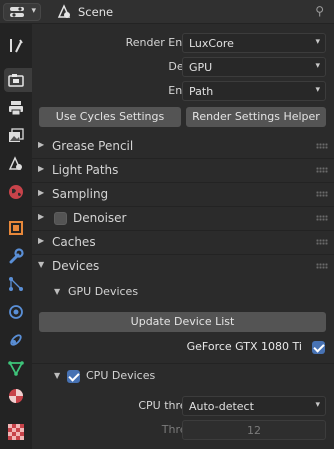  Describe the element at coordinates (319, 11) in the screenshot. I see `pin-icon: ⚲` at that location.